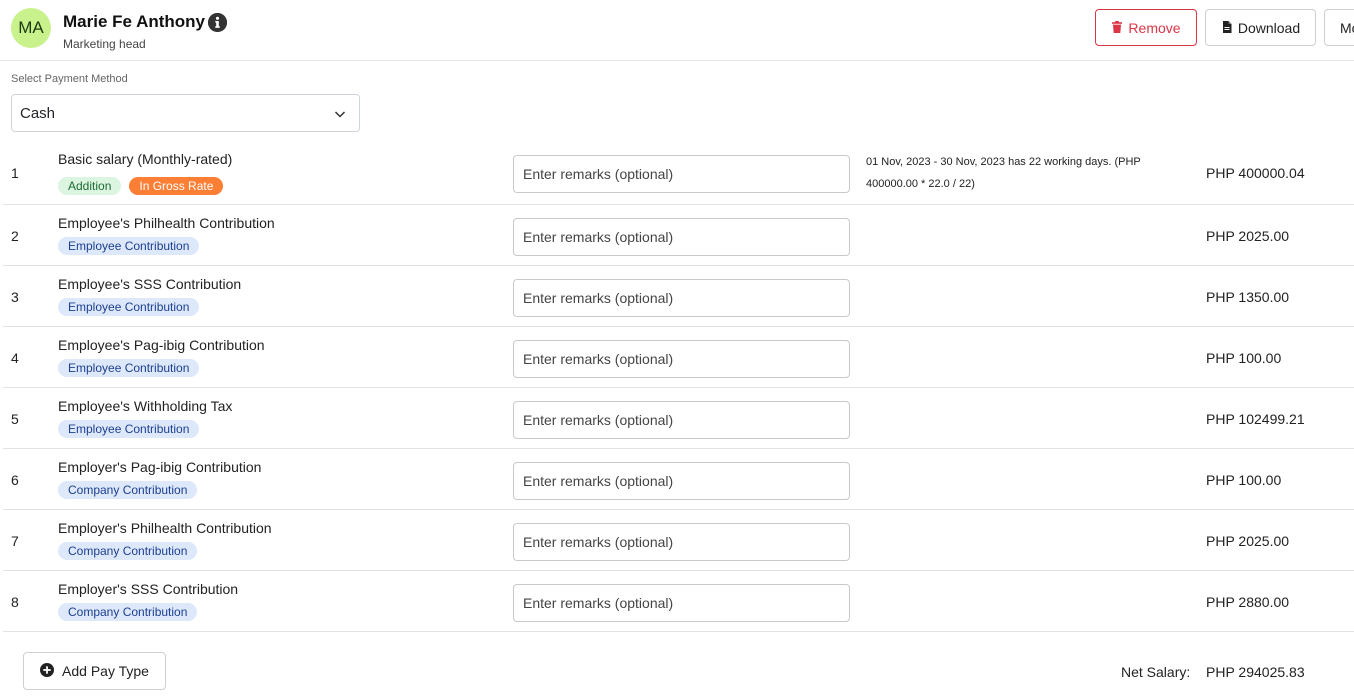  What do you see at coordinates (1269, 27) in the screenshot?
I see `download-label: Download` at bounding box center [1269, 27].